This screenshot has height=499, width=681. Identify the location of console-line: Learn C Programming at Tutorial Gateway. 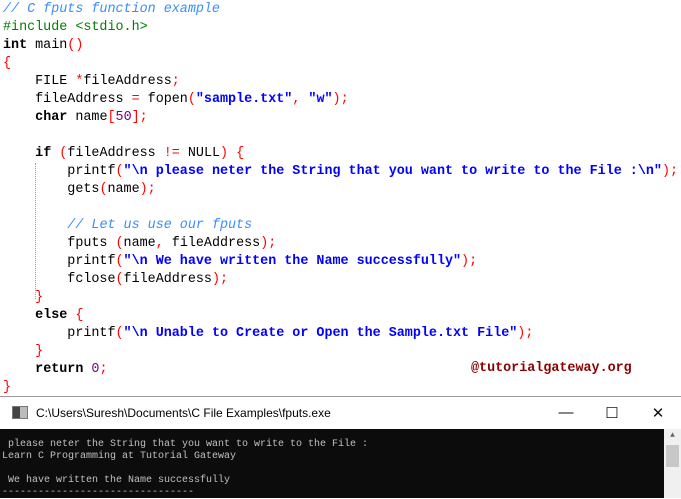
(119, 456).